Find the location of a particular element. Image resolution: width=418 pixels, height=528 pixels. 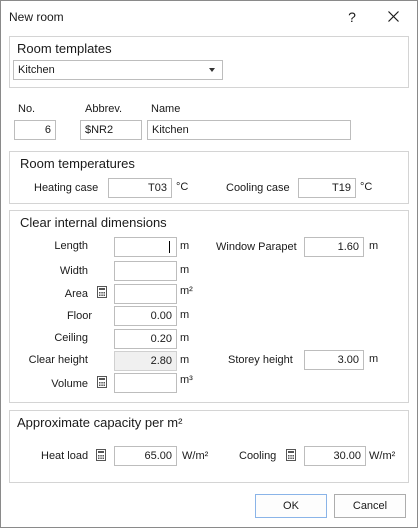

cooling-case-label: Cooling case is located at coordinates (258, 188).